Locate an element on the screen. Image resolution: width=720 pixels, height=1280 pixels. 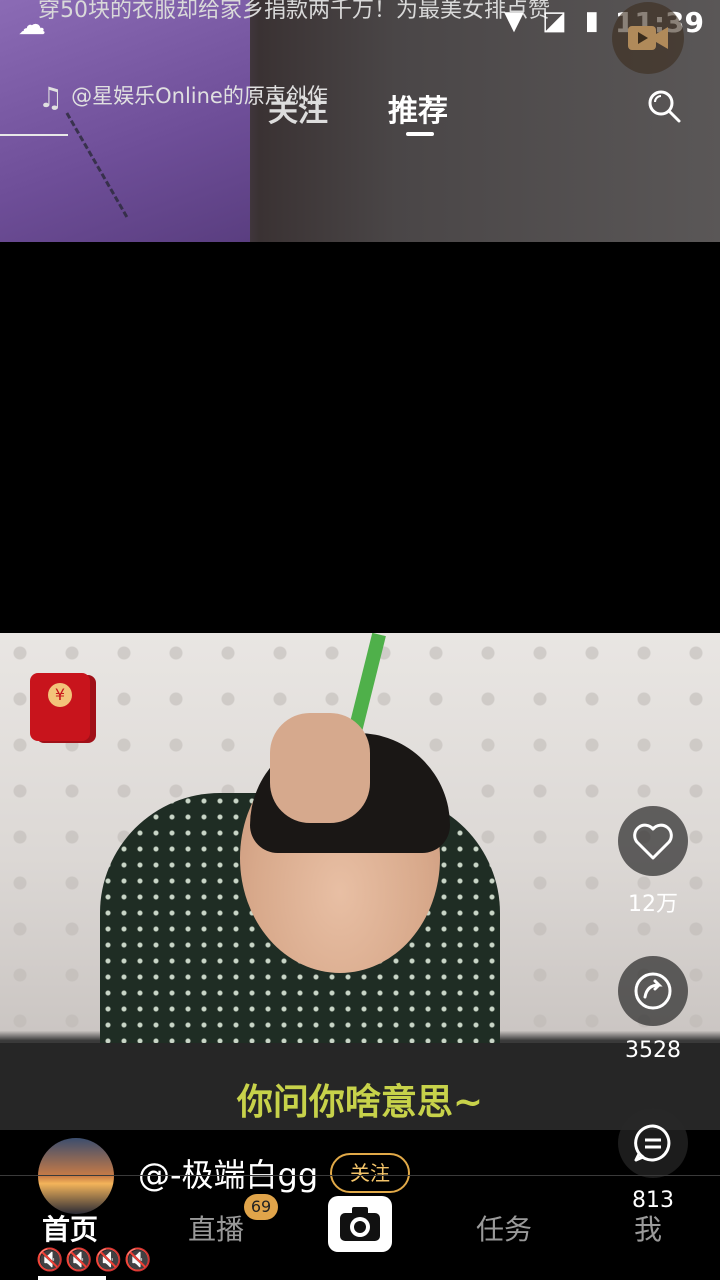
comment-button is located at coordinates (653, 1143).